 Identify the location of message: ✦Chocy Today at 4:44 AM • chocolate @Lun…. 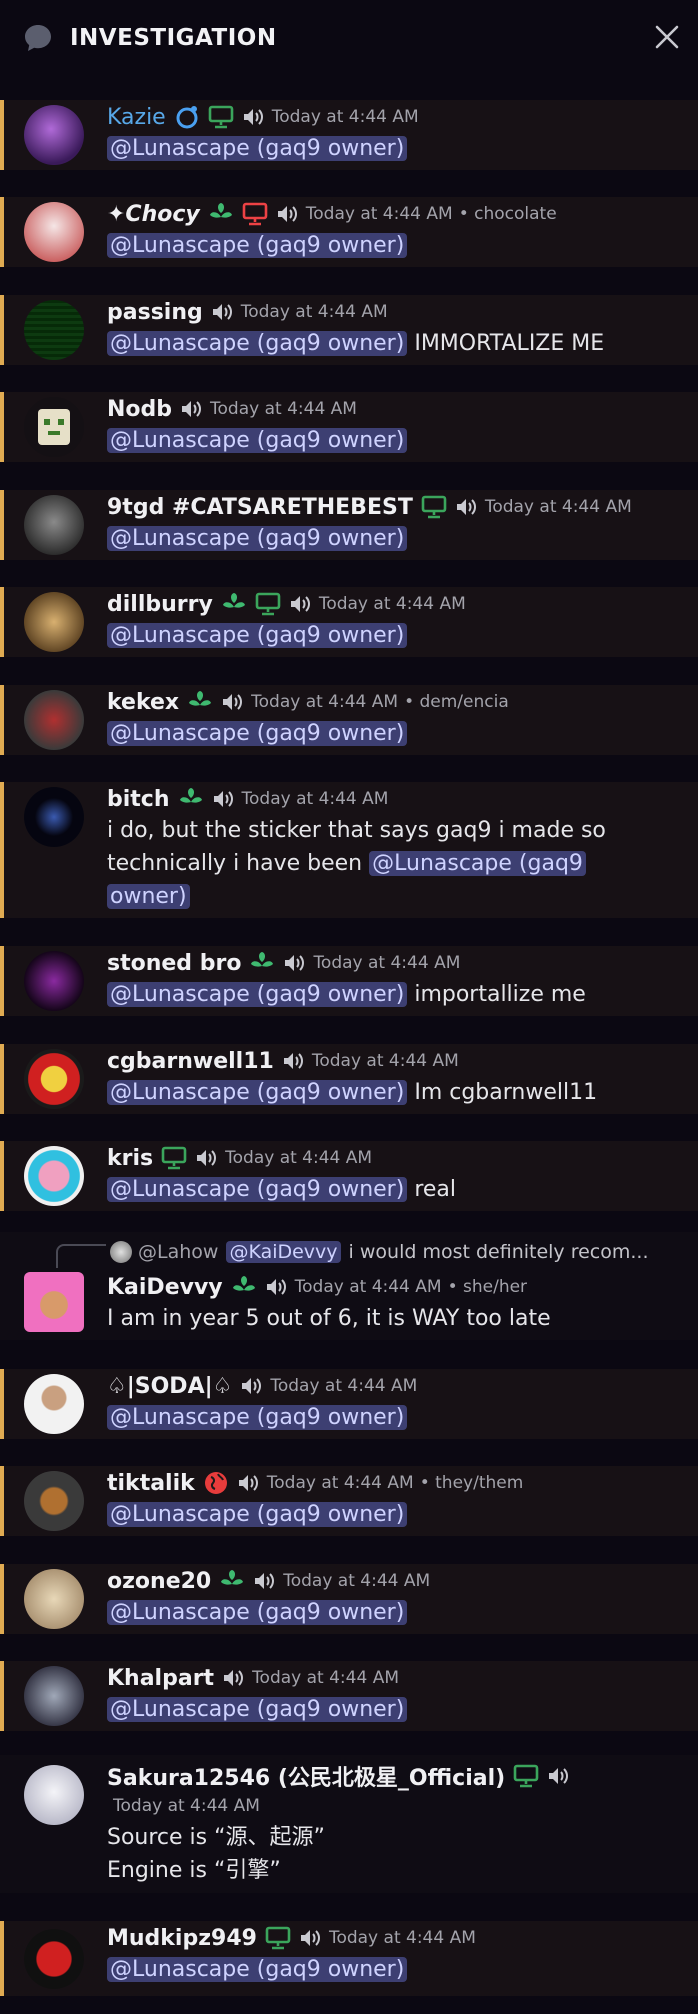
(349, 232).